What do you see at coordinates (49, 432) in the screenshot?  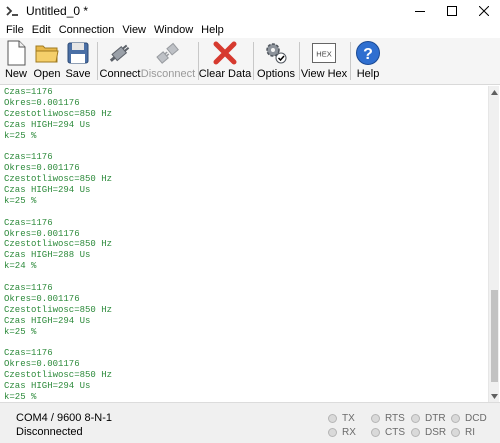 I see `connection-status-text: Disconnected` at bounding box center [49, 432].